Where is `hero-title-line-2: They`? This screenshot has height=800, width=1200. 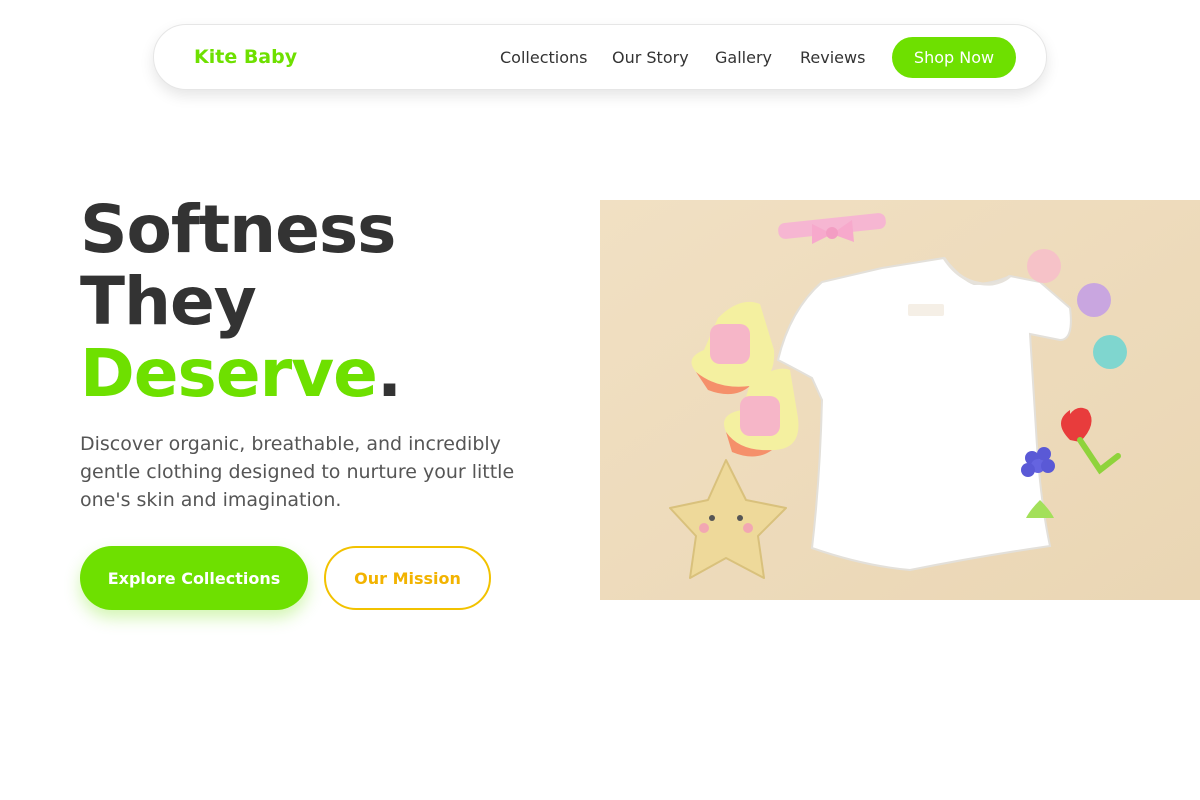
hero-title-line-2: They is located at coordinates (168, 301).